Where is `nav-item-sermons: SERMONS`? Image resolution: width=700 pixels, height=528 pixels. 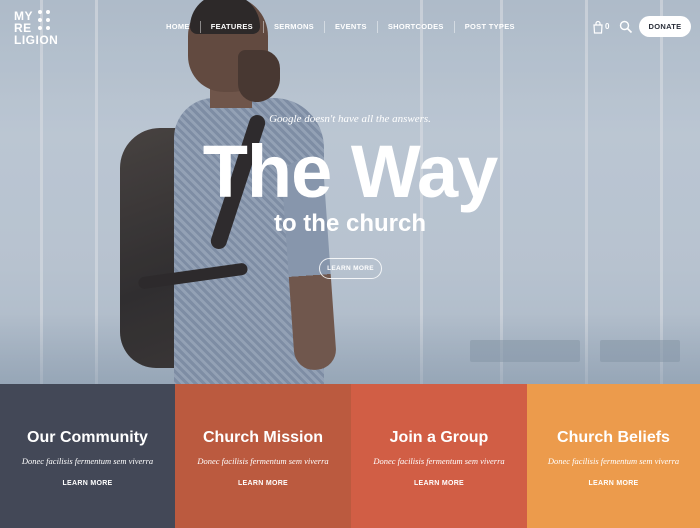 nav-item-sermons: SERMONS is located at coordinates (294, 27).